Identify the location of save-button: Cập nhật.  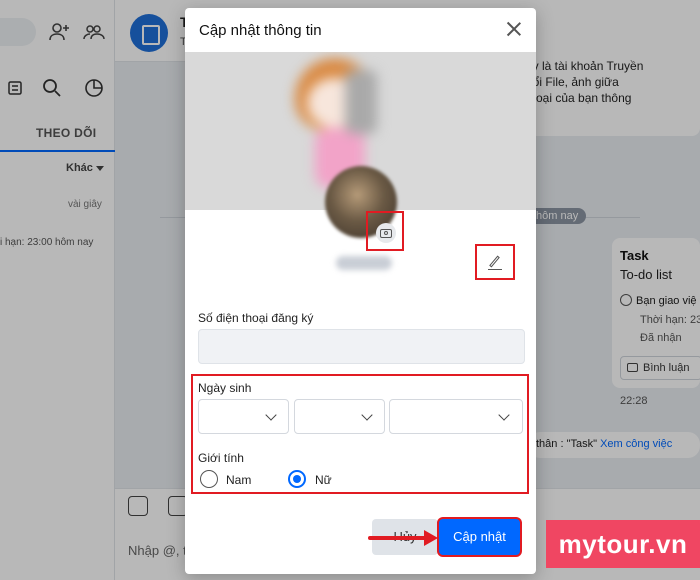
(479, 537).